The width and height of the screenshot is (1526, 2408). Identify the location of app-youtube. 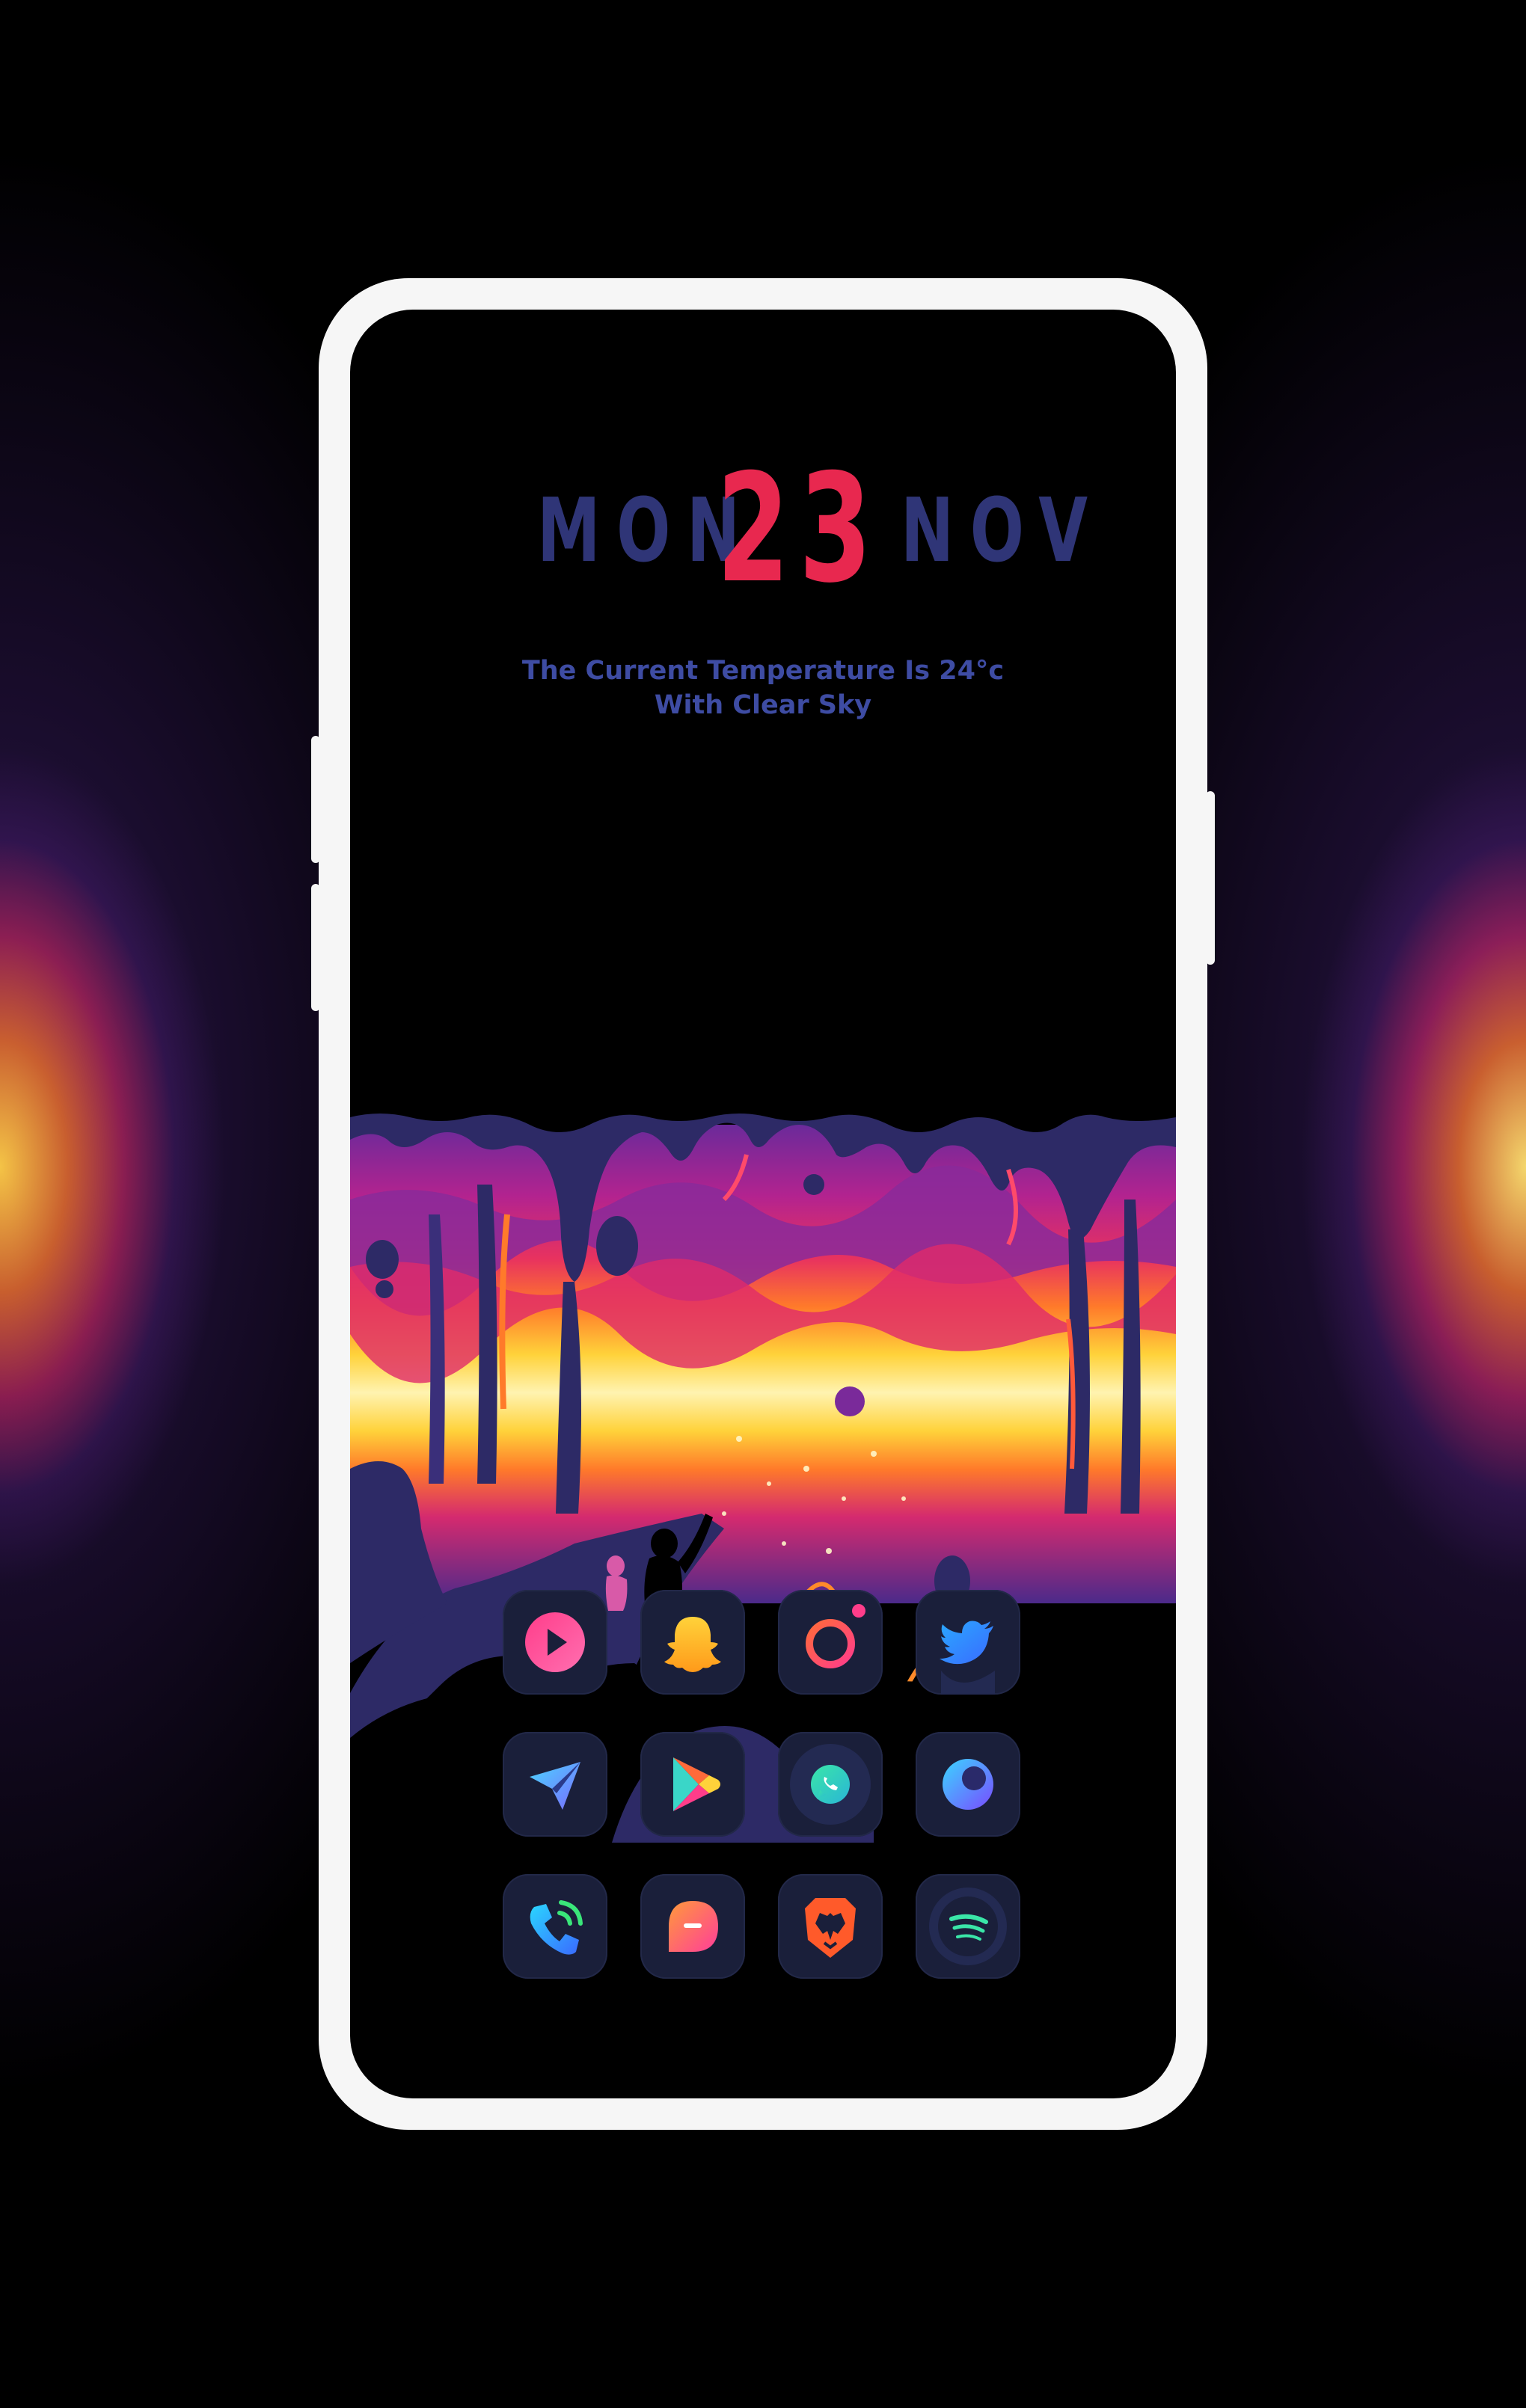
(555, 1642).